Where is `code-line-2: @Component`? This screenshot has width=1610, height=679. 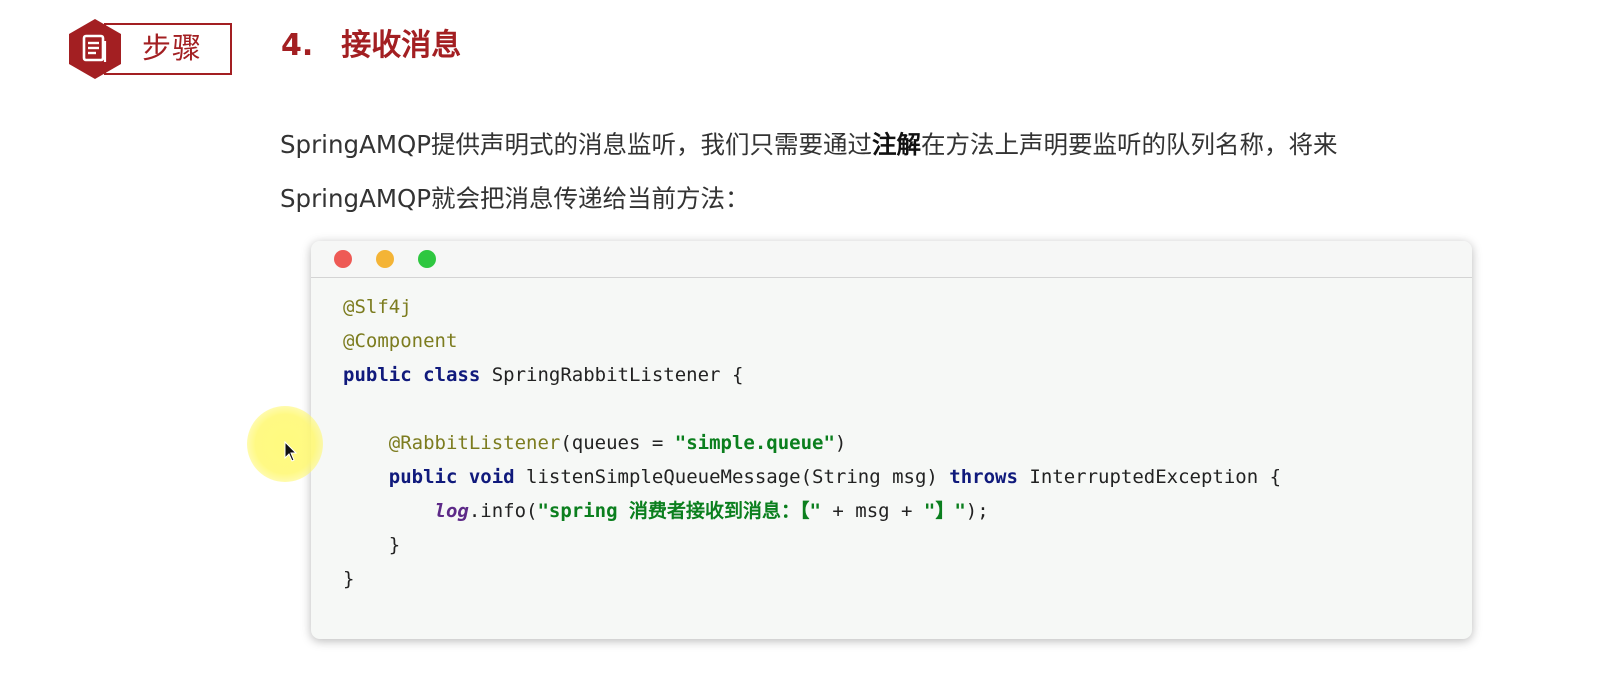 code-line-2: @Component is located at coordinates (812, 341).